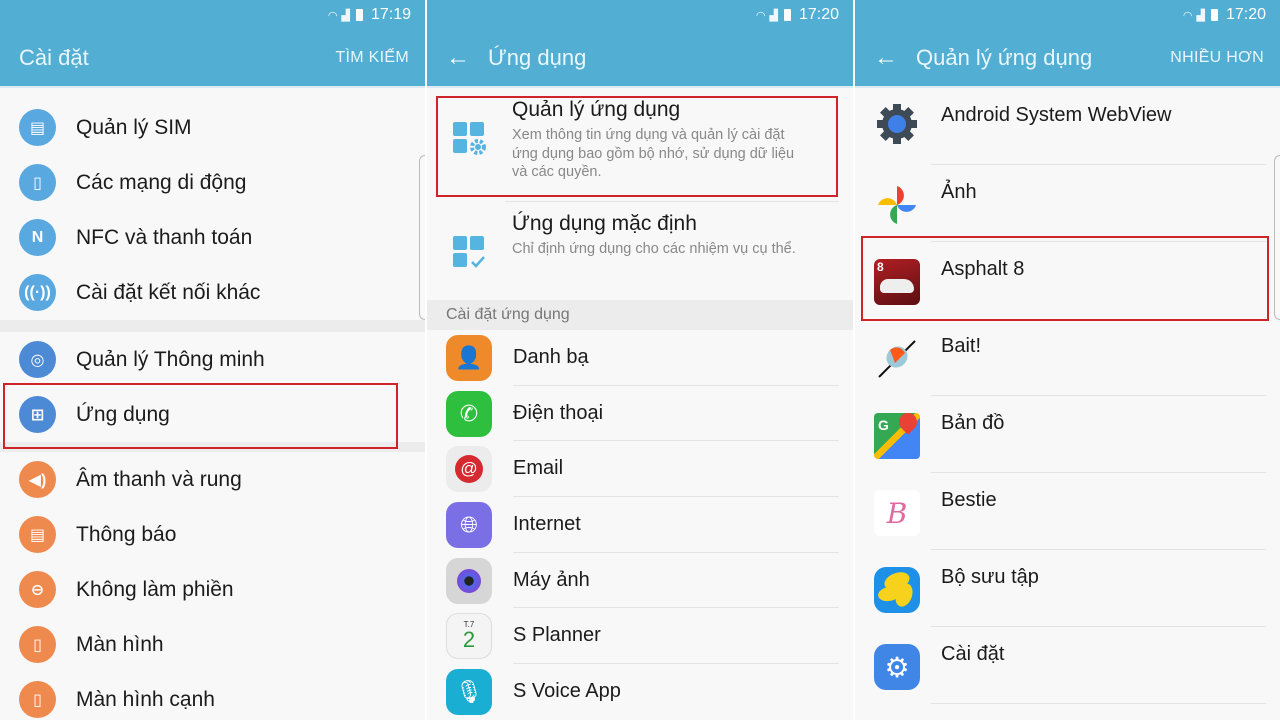 This screenshot has height=720, width=1280. I want to click on settings-item-nfc: N NFC và thanh toán, so click(212, 237).